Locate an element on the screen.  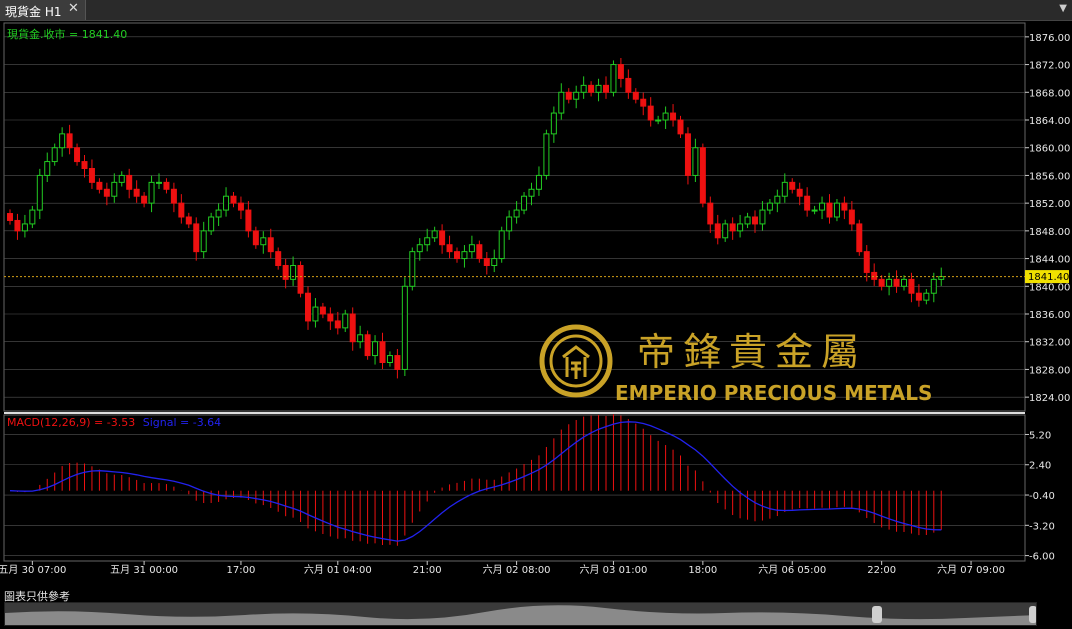
price-tick-label: 1868.00 is located at coordinates (1049, 93).